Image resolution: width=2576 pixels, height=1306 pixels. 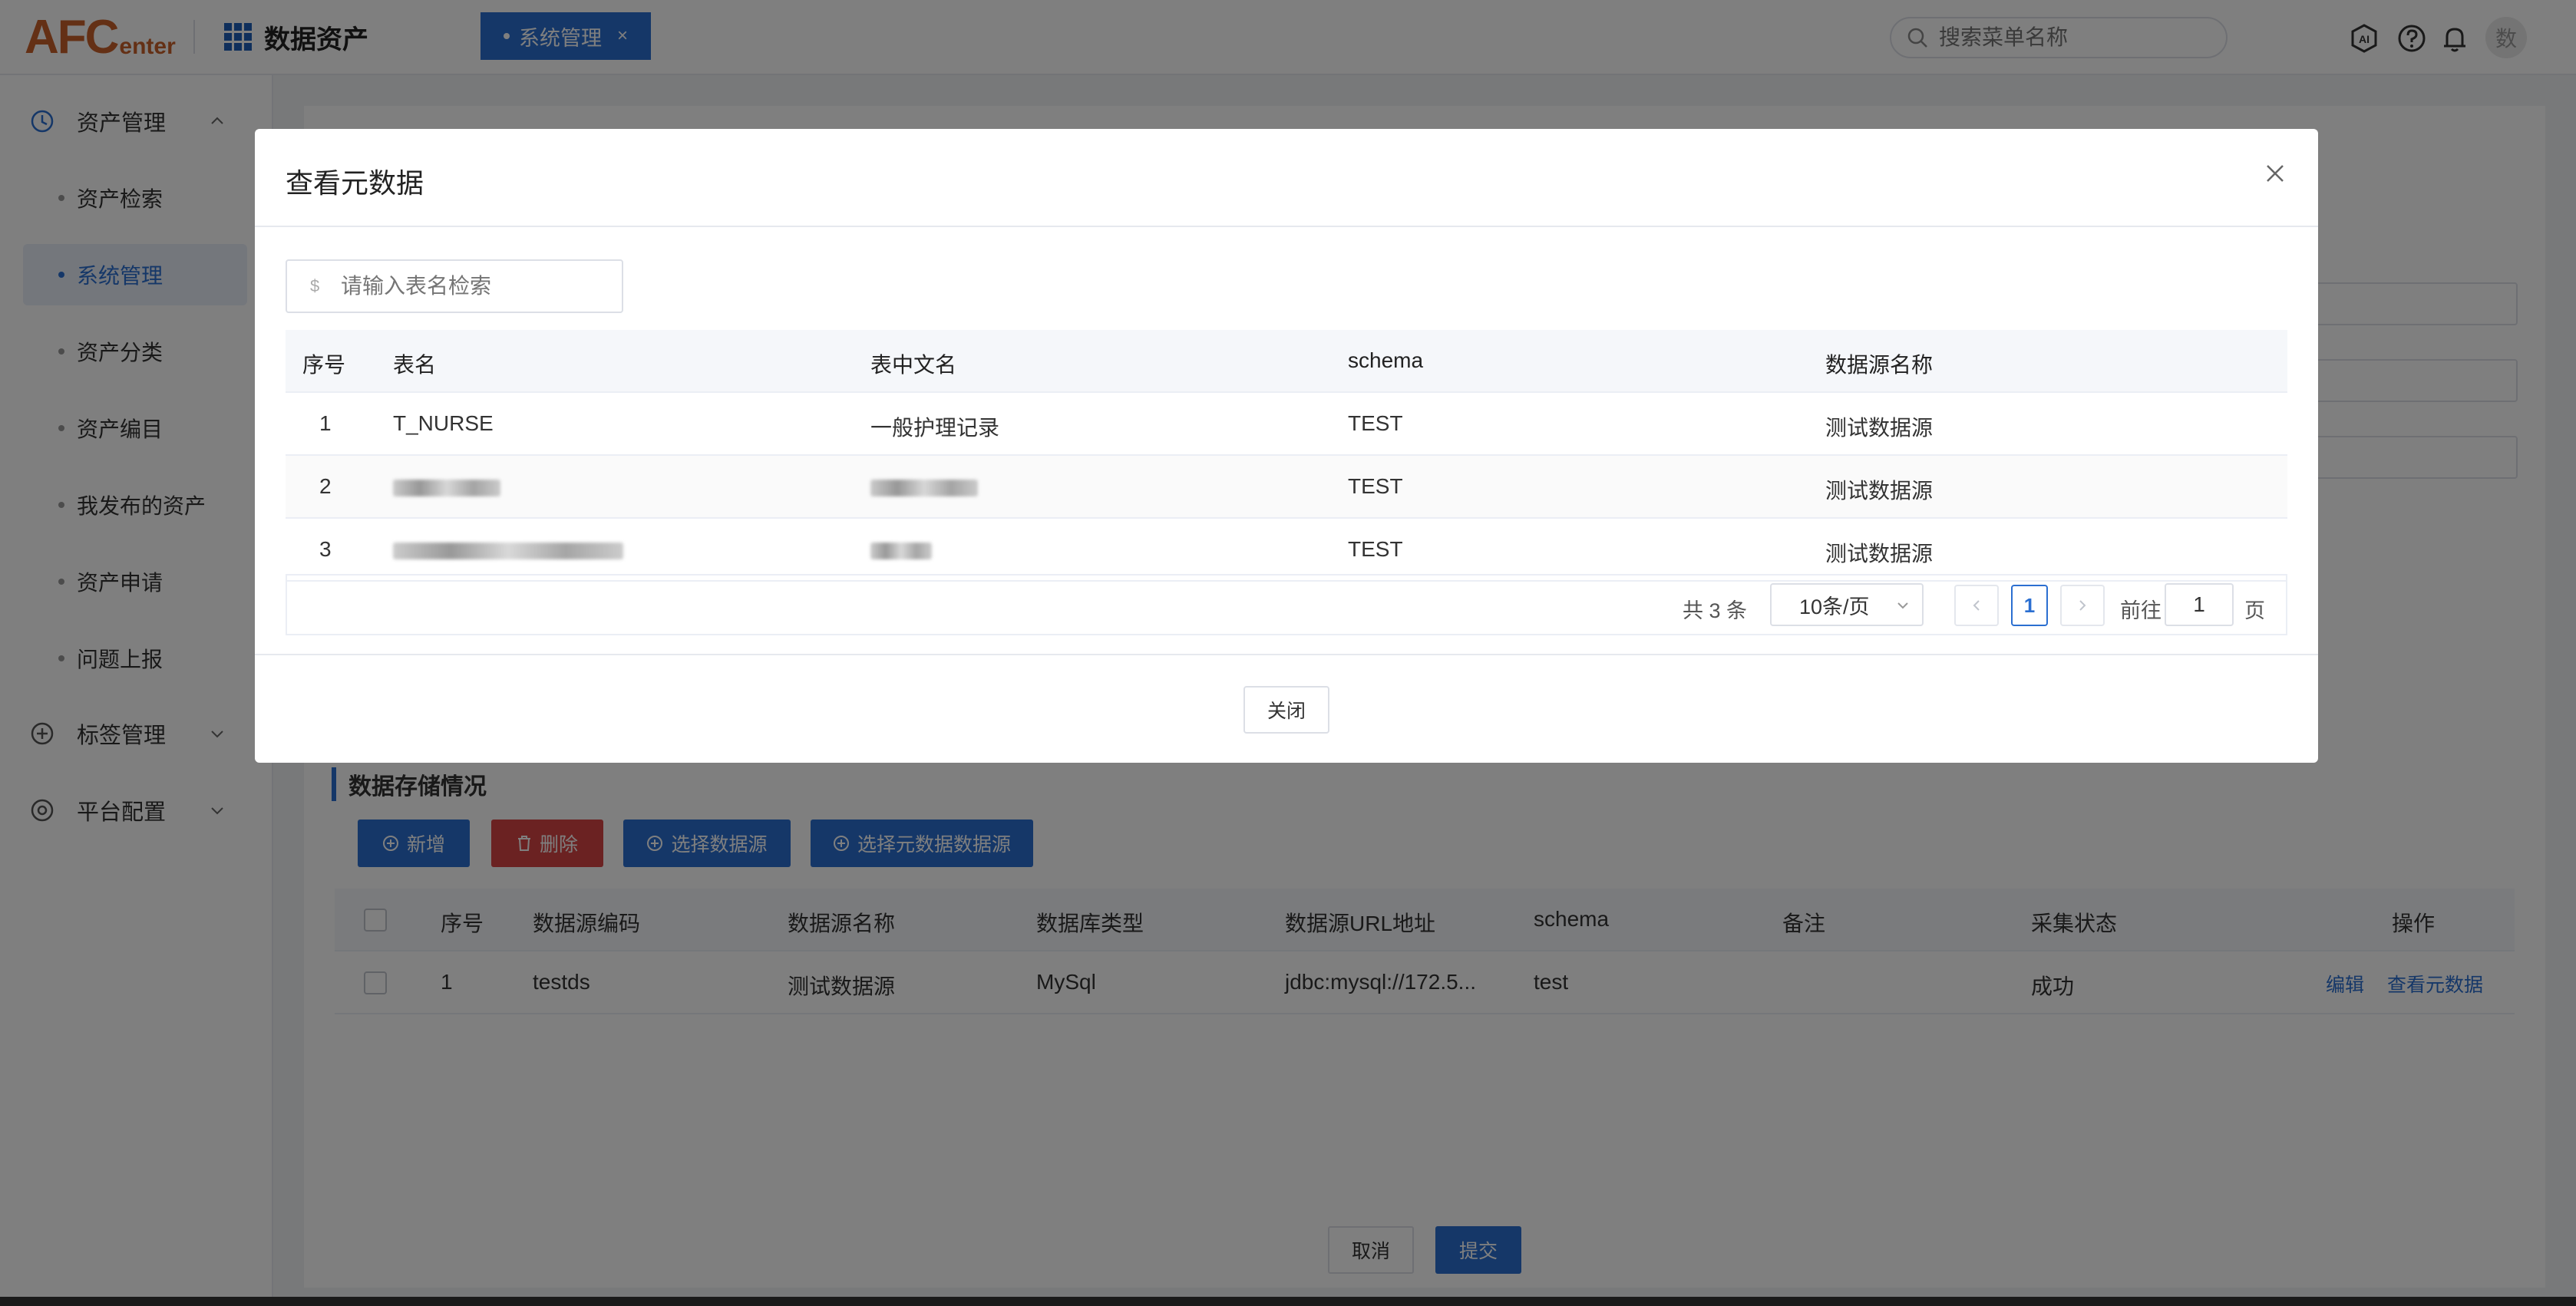 I want to click on dialog-title: 查看元数据, so click(x=355, y=183).